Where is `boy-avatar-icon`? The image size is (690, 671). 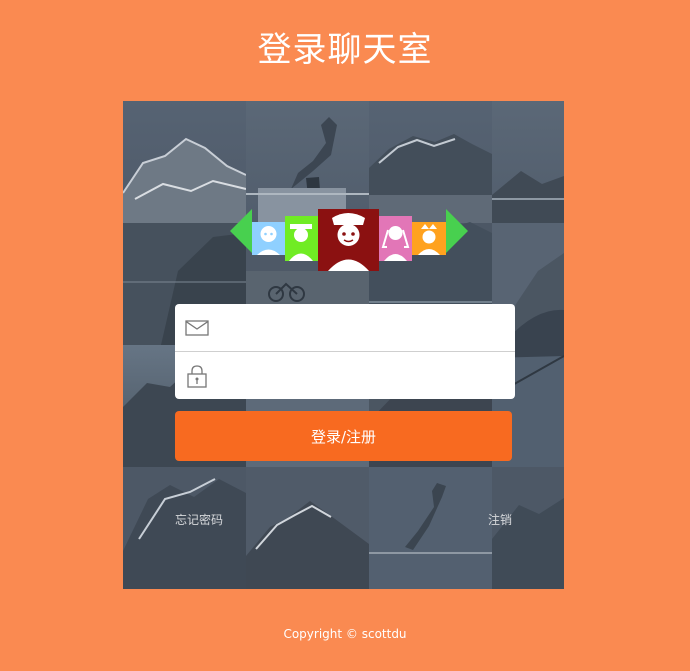 boy-avatar-icon is located at coordinates (268, 238).